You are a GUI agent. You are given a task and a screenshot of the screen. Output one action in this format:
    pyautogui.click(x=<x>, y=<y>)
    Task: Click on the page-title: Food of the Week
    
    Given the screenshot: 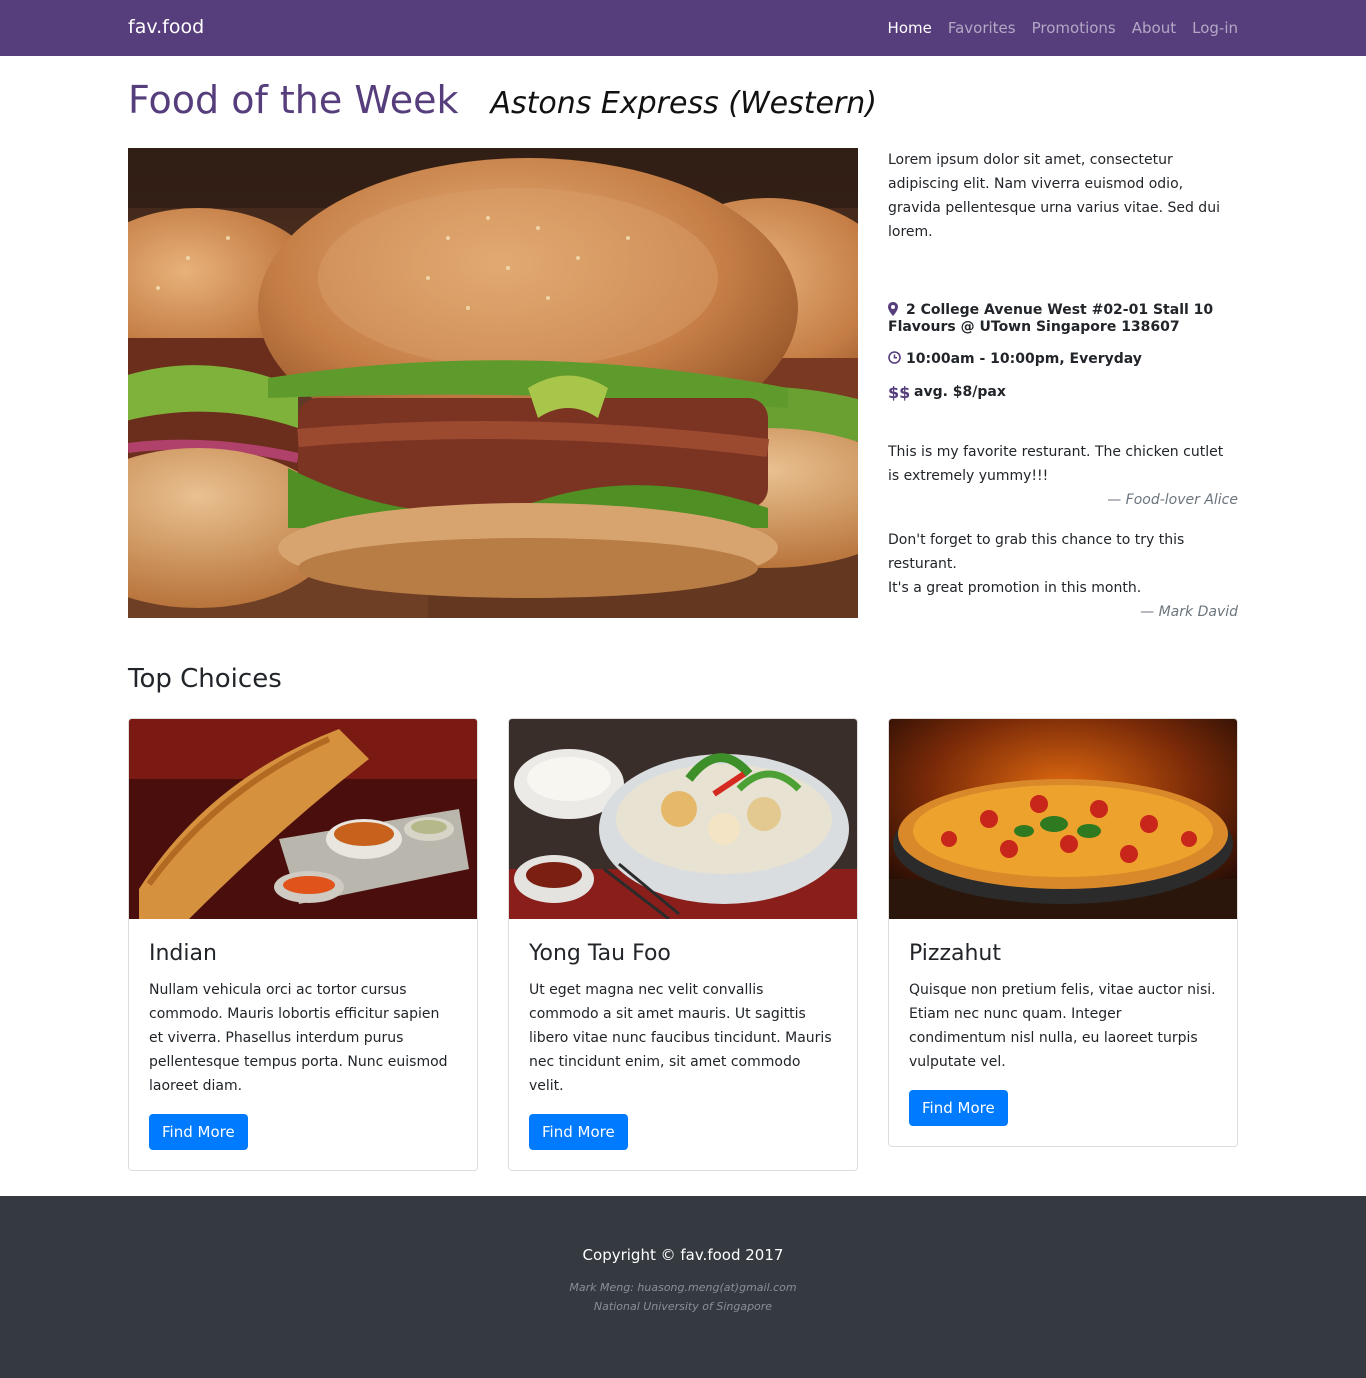 What is the action you would take?
    pyautogui.click(x=293, y=100)
    